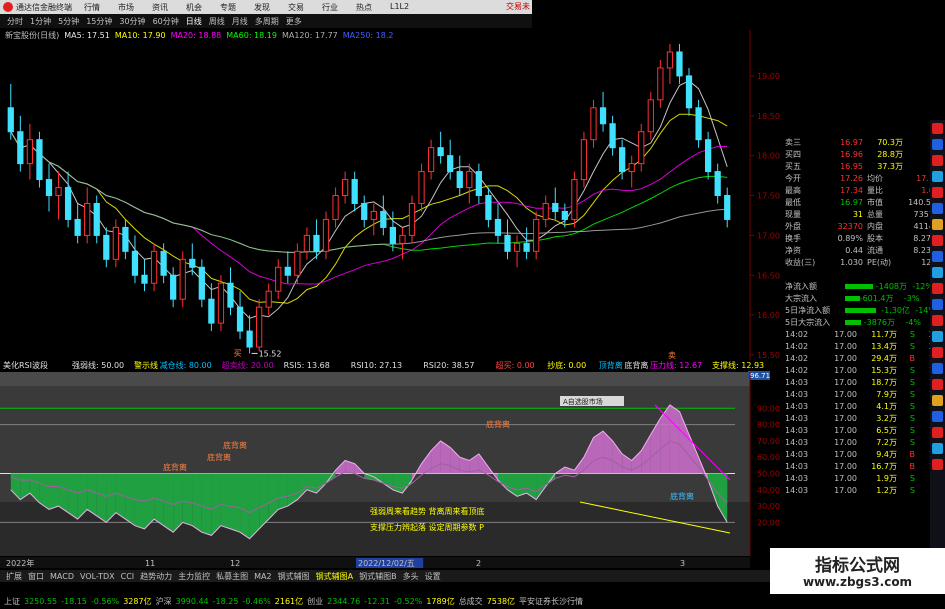  What do you see at coordinates (160, 7) in the screenshot?
I see `menu-item: 资讯` at bounding box center [160, 7].